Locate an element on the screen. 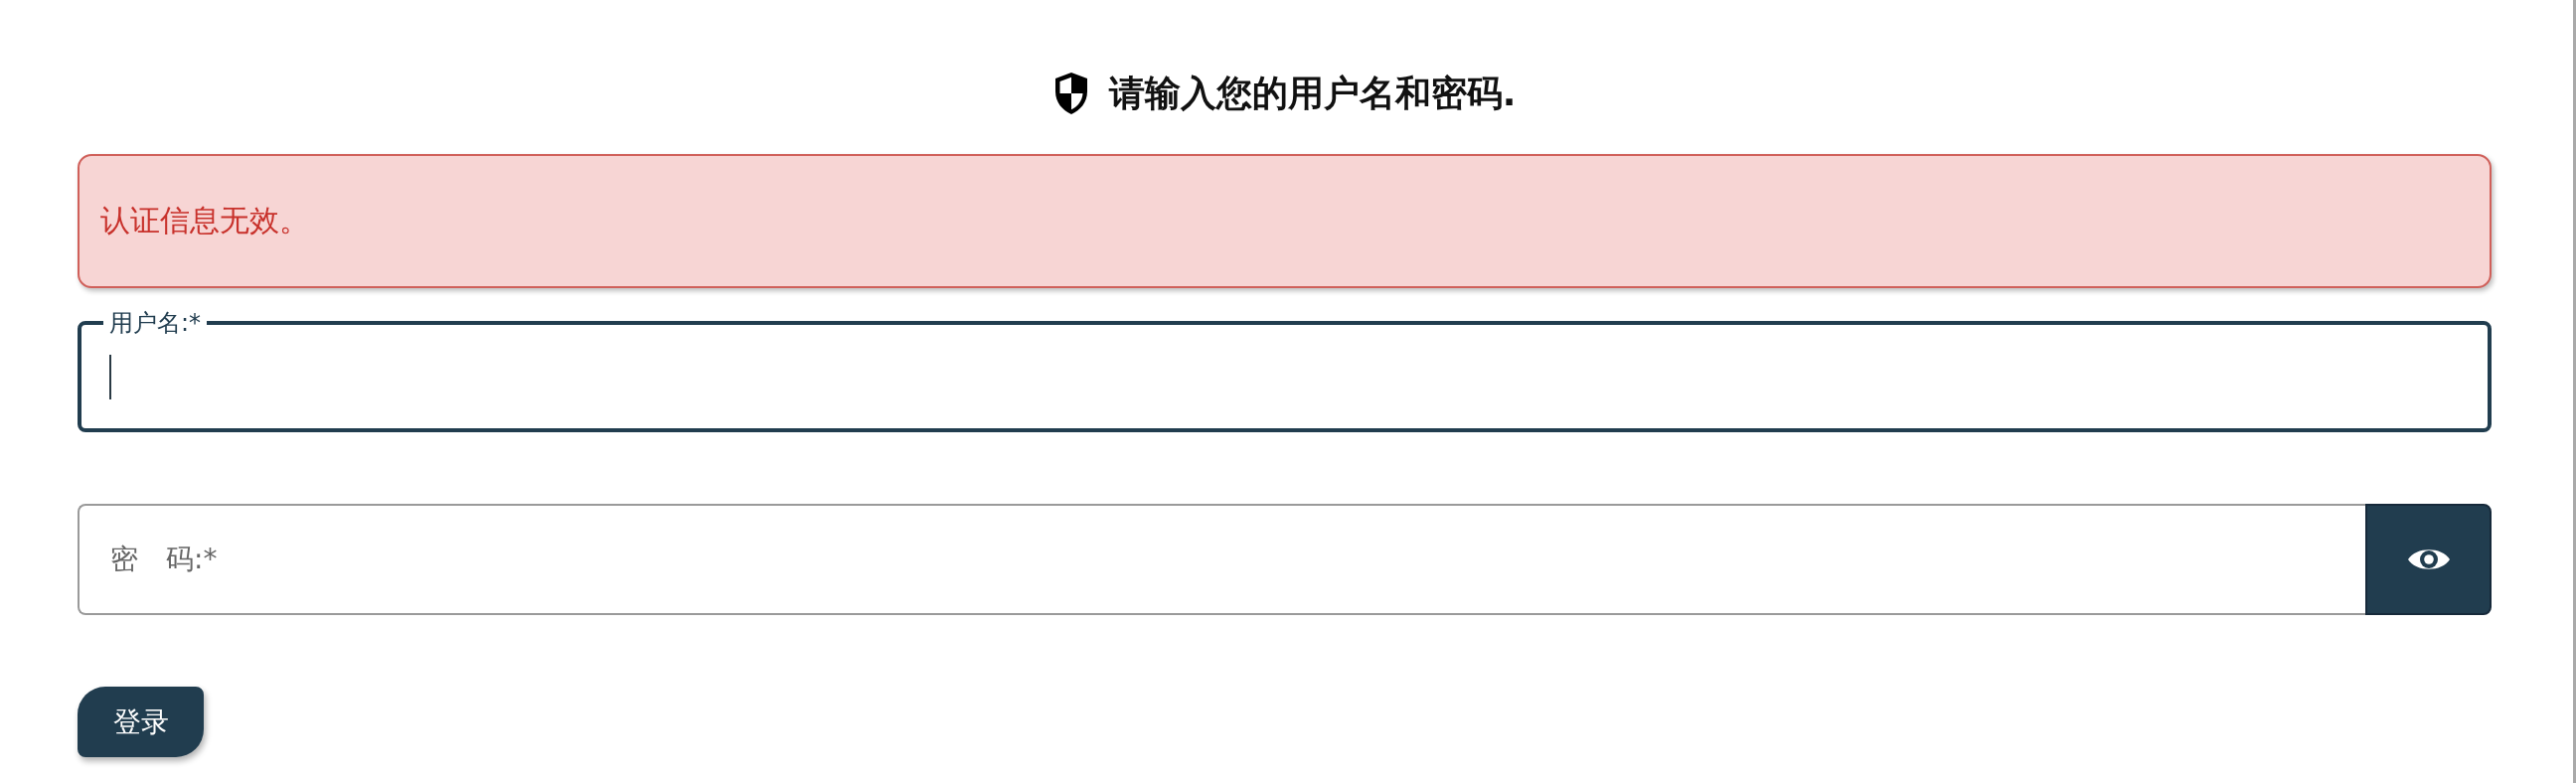 Image resolution: width=2576 pixels, height=783 pixels. page-title: 请输入您的用户名和密码. is located at coordinates (1312, 93).